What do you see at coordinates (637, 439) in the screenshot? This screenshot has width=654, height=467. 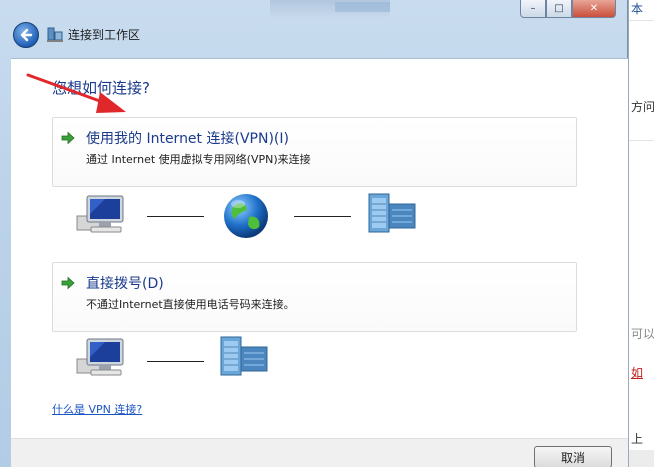 I see `background-text: 上` at bounding box center [637, 439].